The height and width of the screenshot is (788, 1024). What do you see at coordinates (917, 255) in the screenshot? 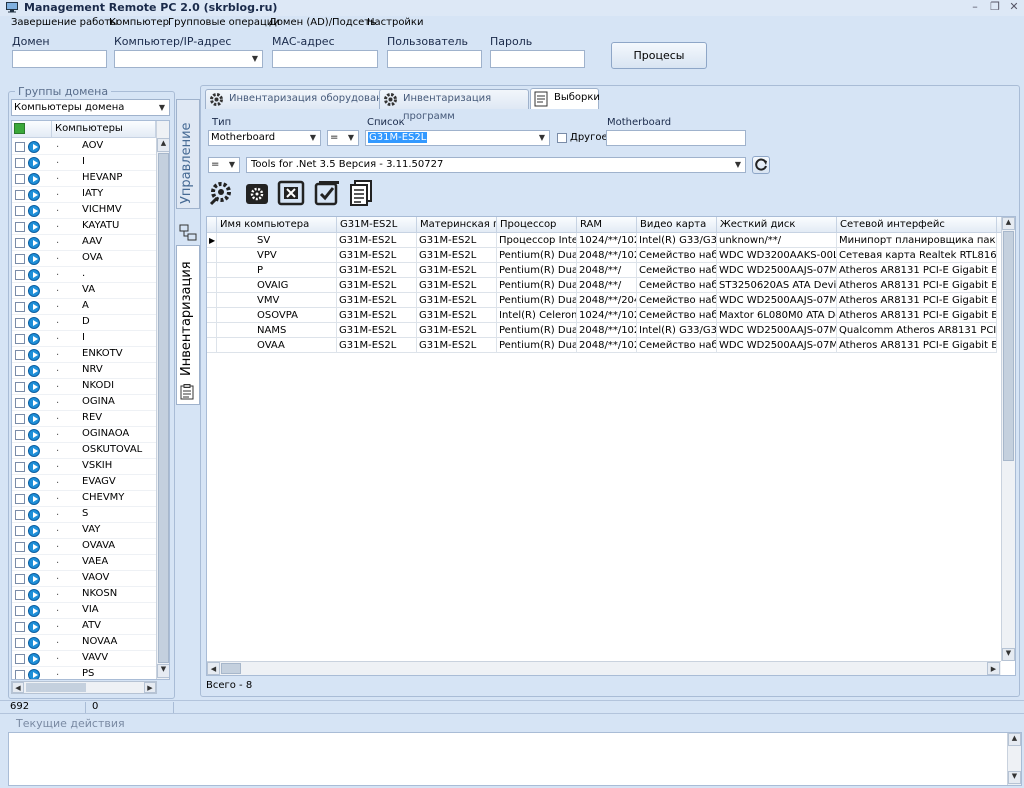
I see `table-cell: Сетевая карта Realtek RTL8168C(P Y` at bounding box center [917, 255].